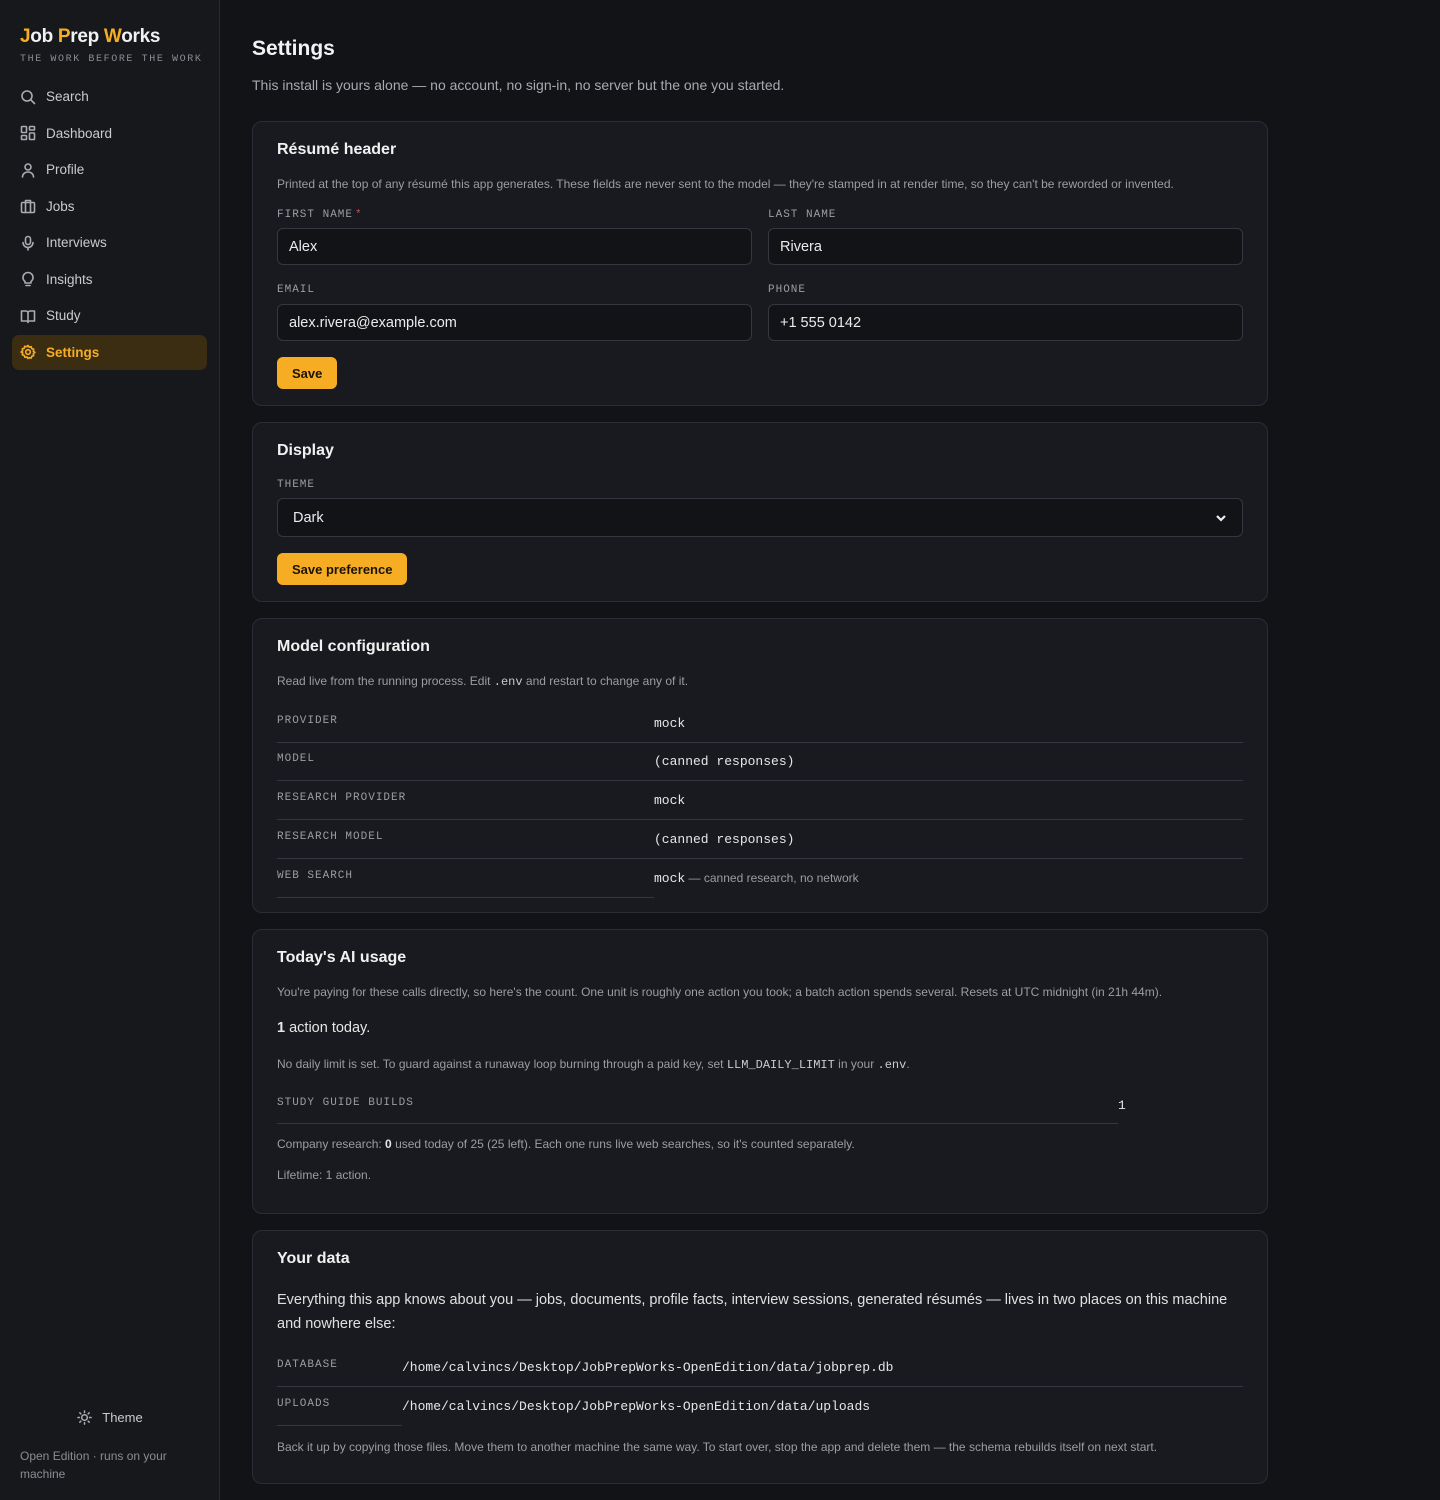  What do you see at coordinates (85, 1417) in the screenshot?
I see `sun-icon` at bounding box center [85, 1417].